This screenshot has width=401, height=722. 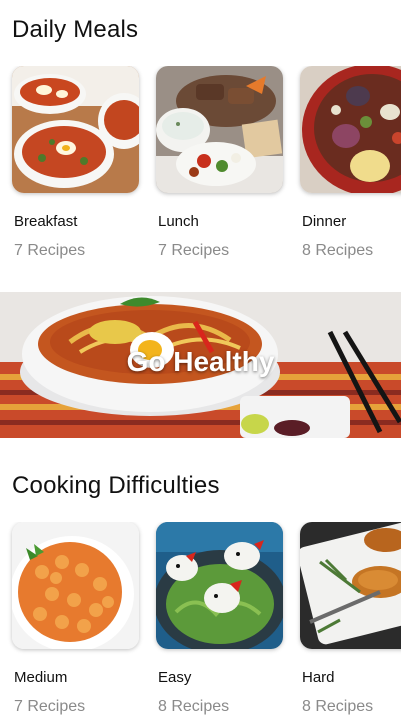 I want to click on meal-name: Breakfast, so click(x=46, y=221).